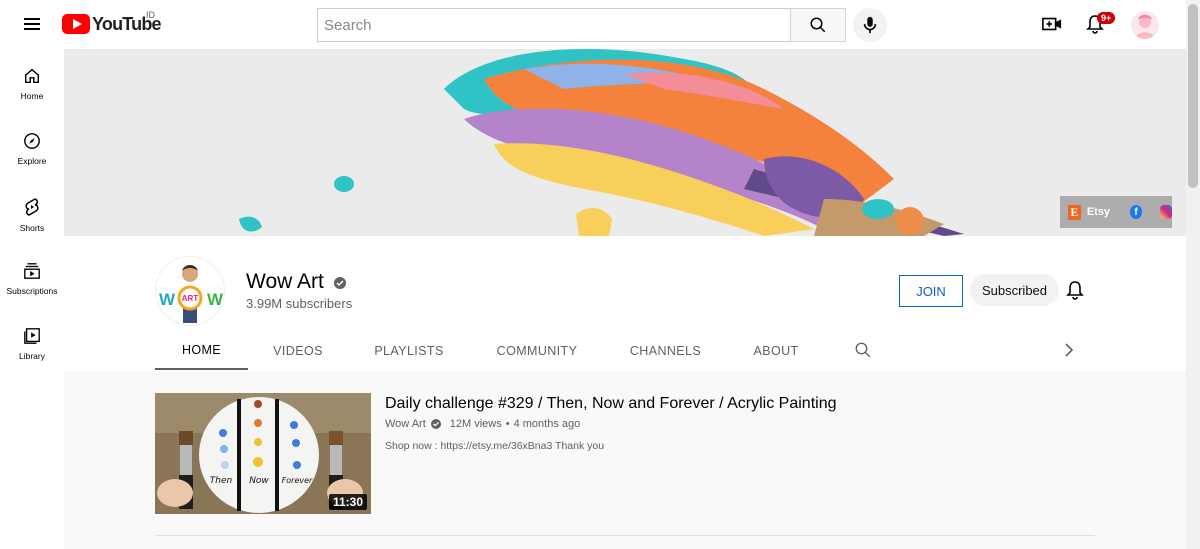 This screenshot has height=549, width=1200. What do you see at coordinates (405, 424) in the screenshot?
I see `video-channel-name: Wow Art` at bounding box center [405, 424].